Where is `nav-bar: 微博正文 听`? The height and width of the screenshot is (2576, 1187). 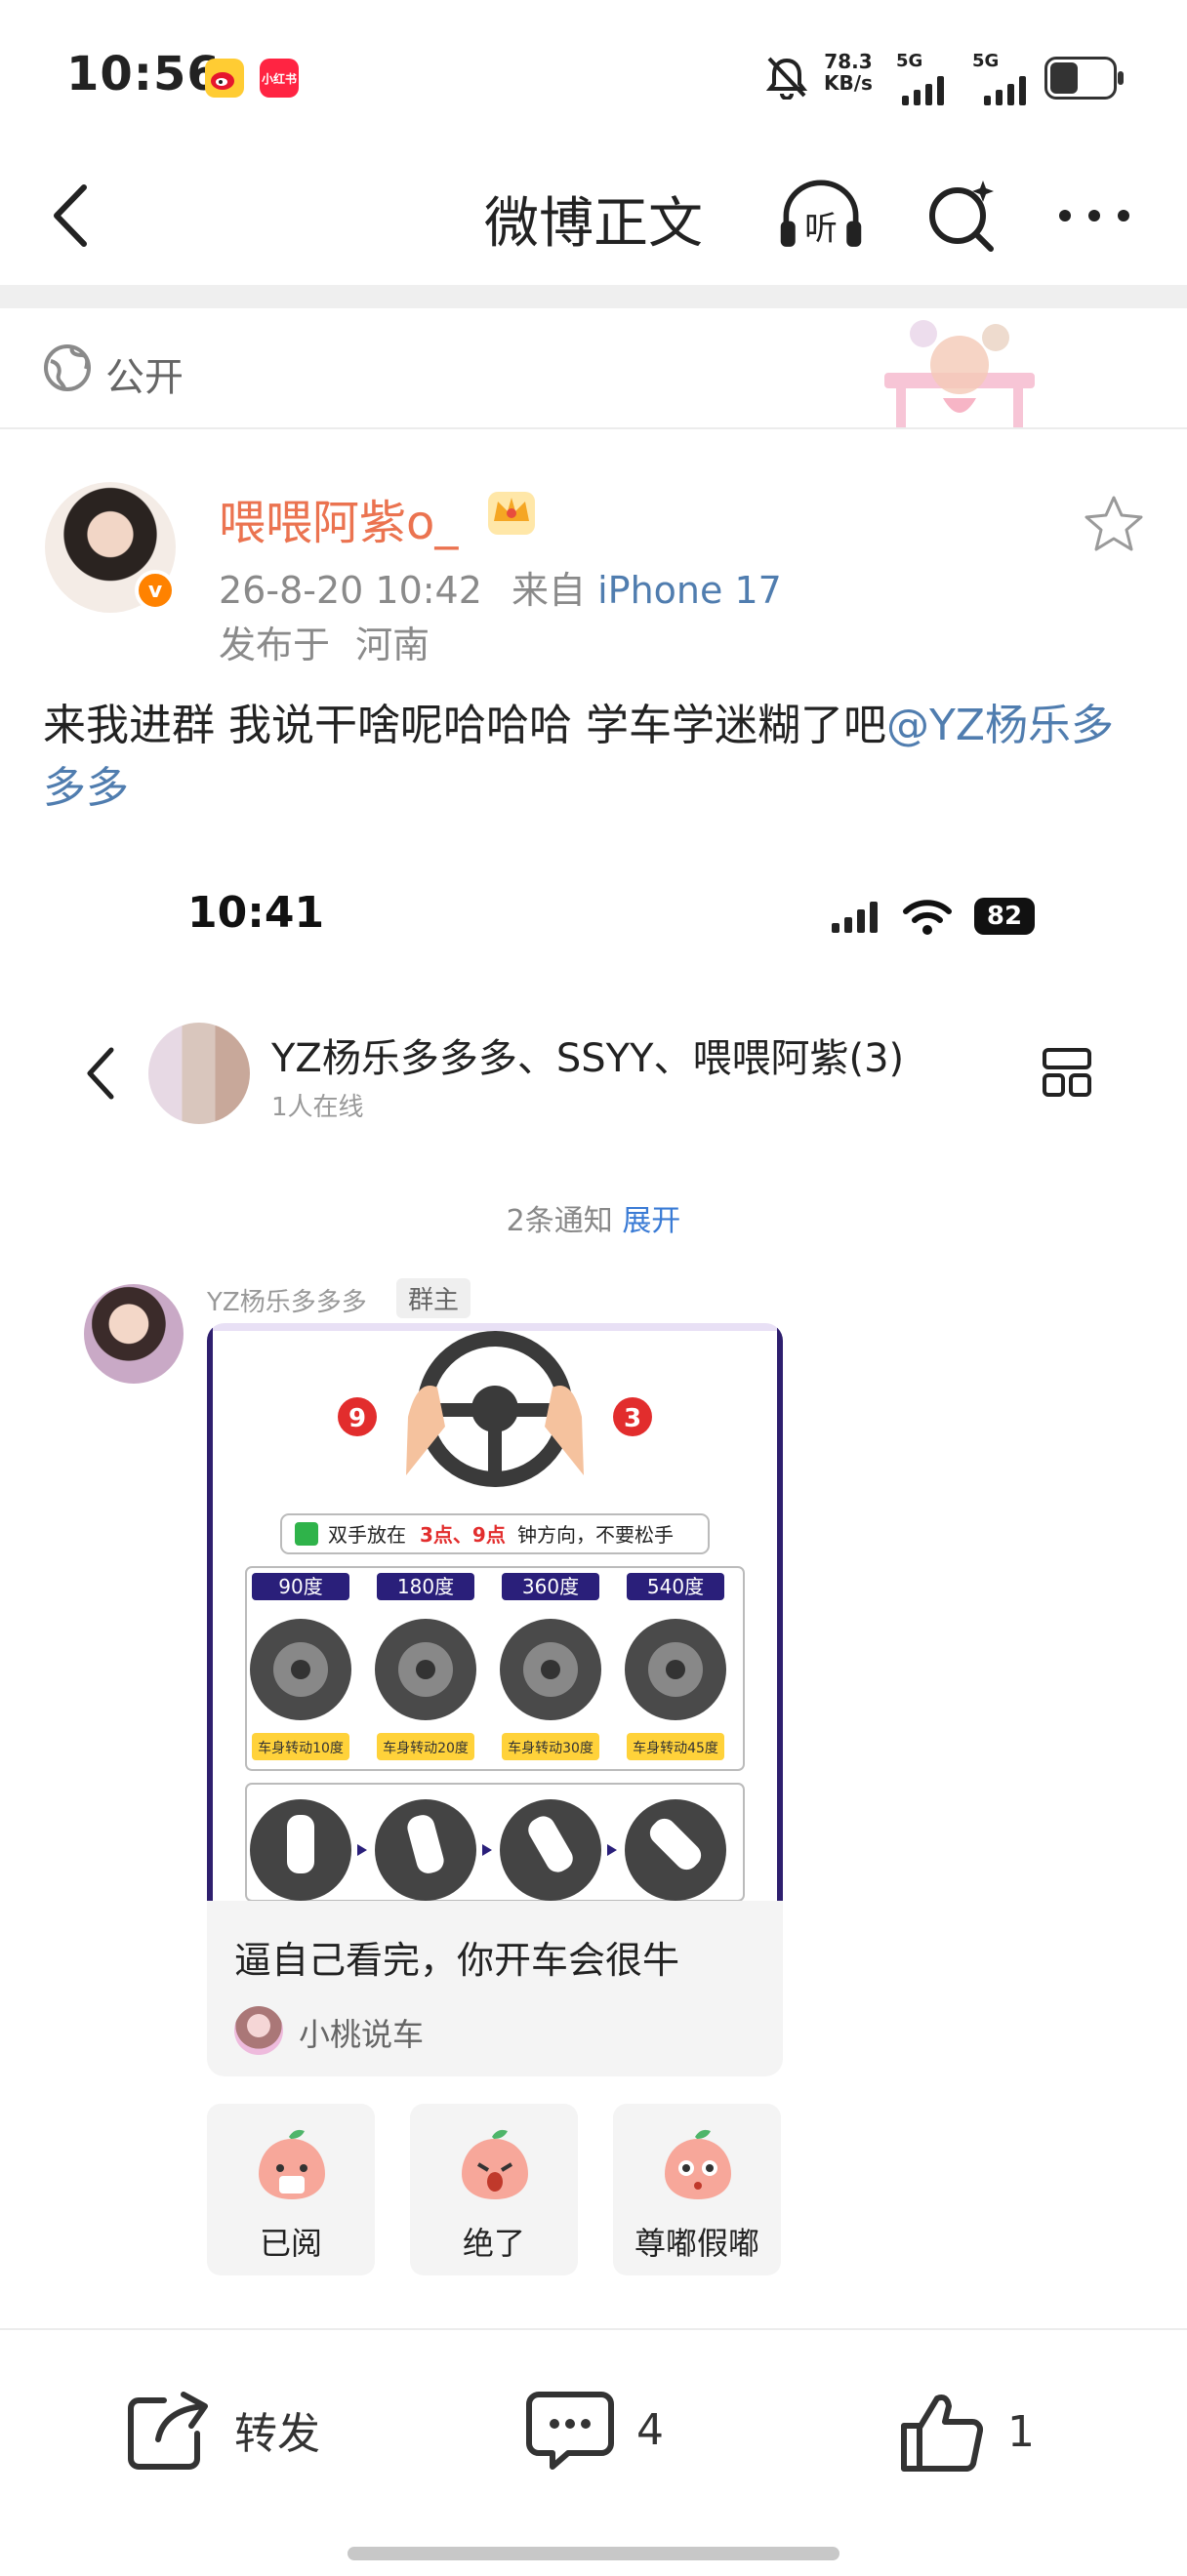
nav-bar: 微博正文 听 is located at coordinates (593, 214).